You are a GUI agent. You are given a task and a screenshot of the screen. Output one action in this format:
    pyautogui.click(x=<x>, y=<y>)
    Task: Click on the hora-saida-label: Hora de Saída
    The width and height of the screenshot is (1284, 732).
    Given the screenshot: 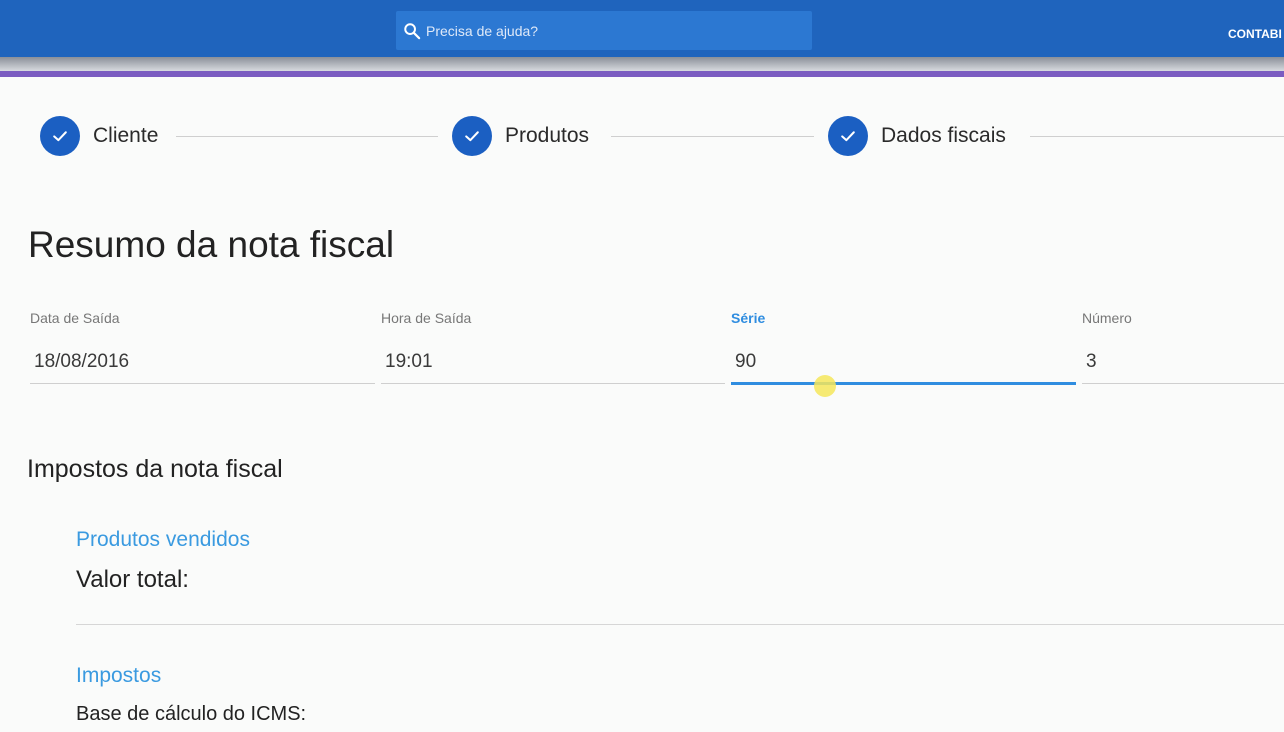 What is the action you would take?
    pyautogui.click(x=426, y=318)
    